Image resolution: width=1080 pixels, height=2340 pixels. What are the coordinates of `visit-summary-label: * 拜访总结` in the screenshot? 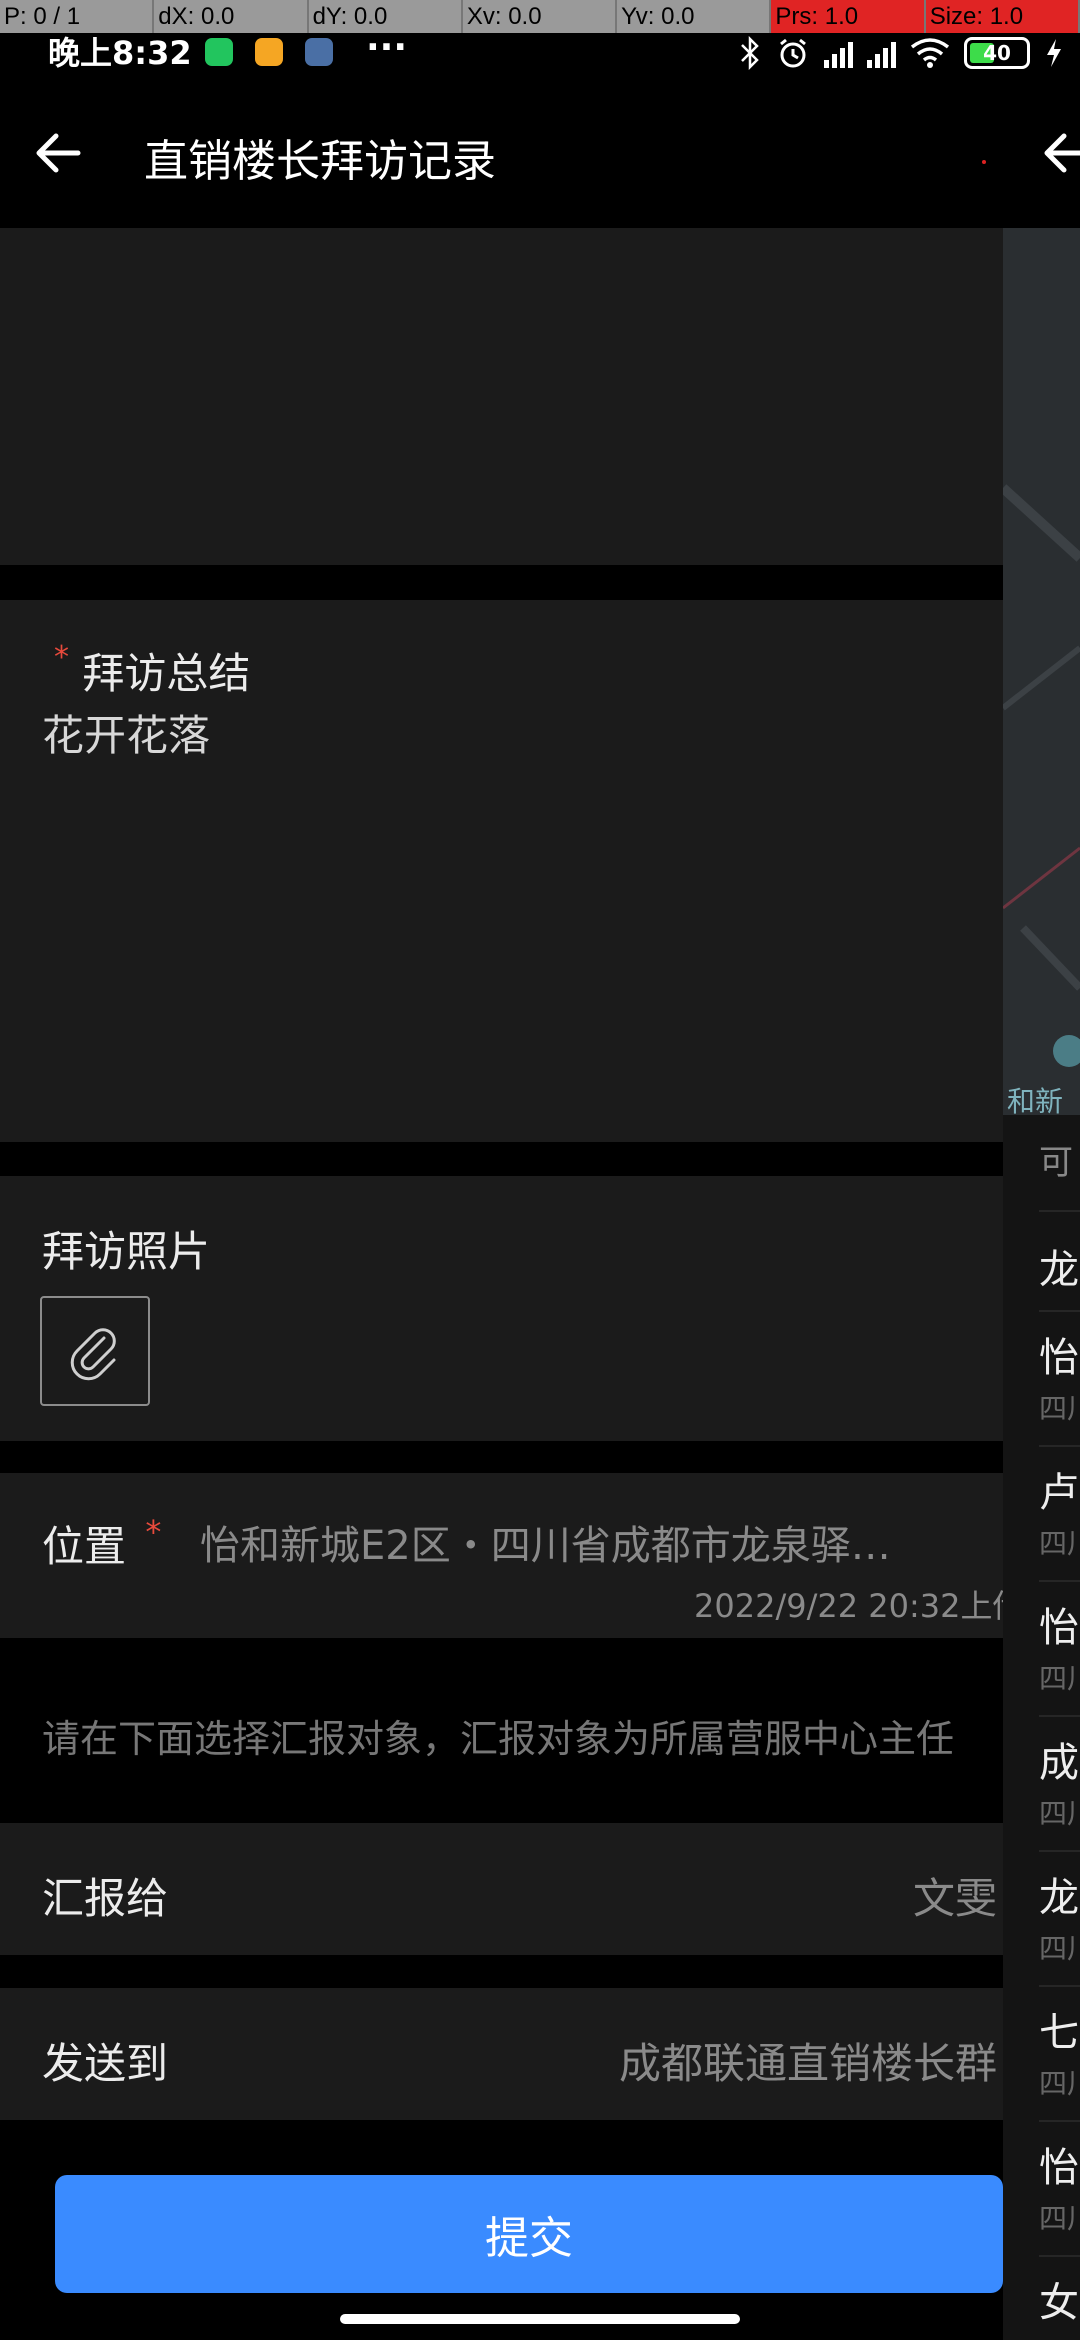 It's located at (152, 670).